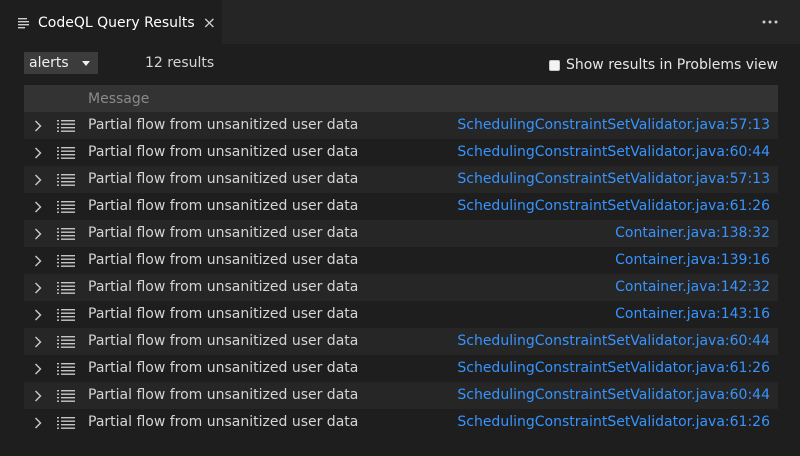  I want to click on more-actions-button, so click(770, 22).